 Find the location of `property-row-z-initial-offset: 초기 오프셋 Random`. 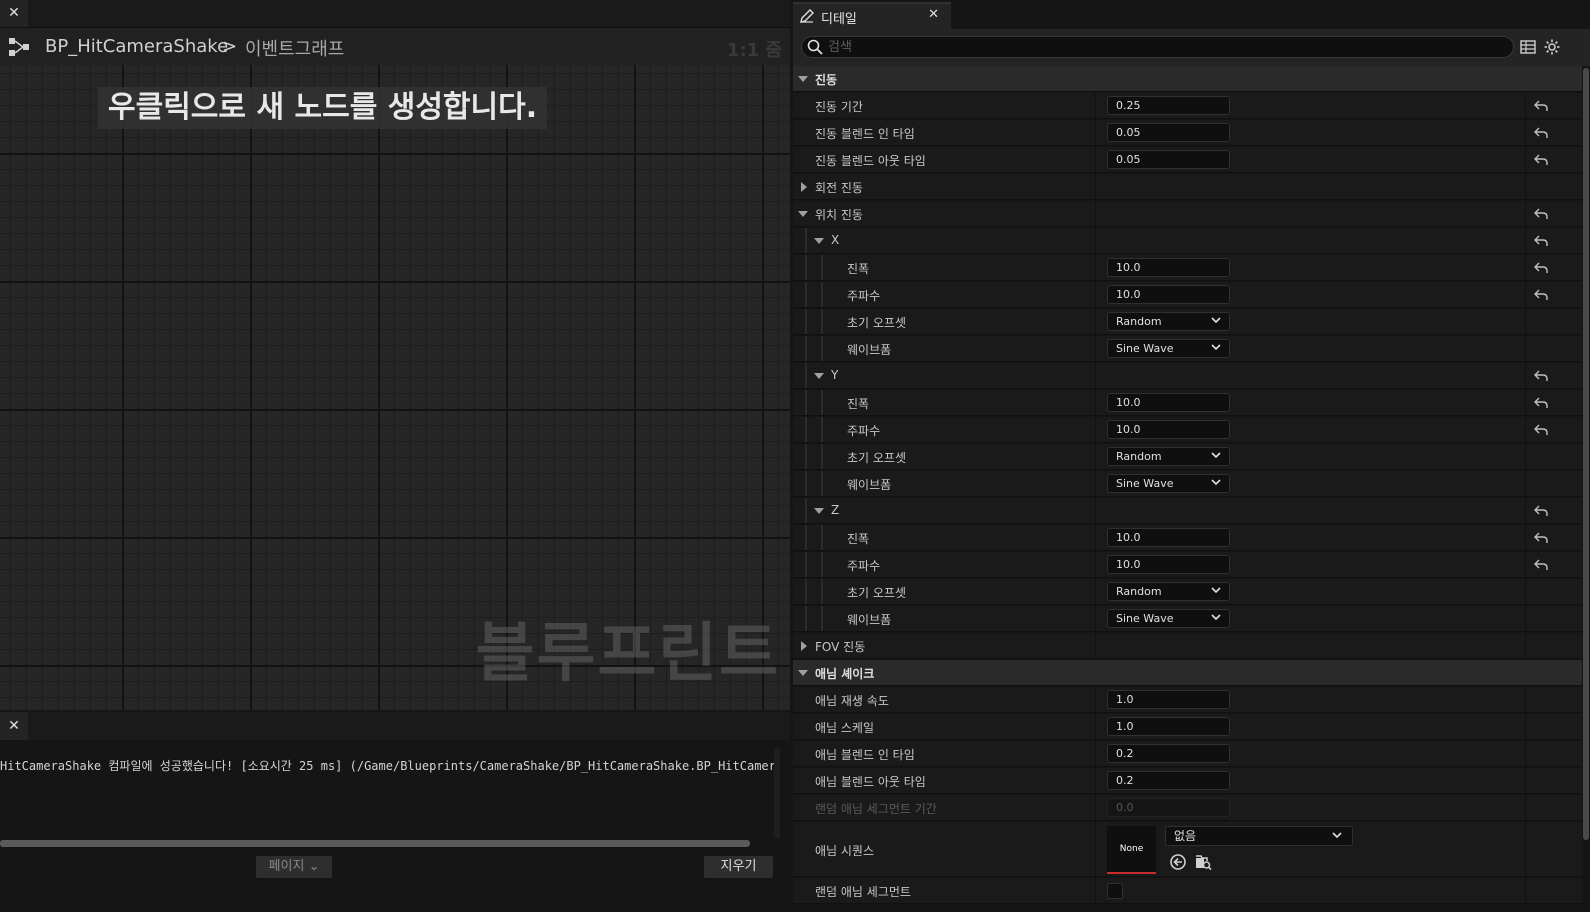

property-row-z-initial-offset: 초기 오프셋 Random is located at coordinates (1188, 592).